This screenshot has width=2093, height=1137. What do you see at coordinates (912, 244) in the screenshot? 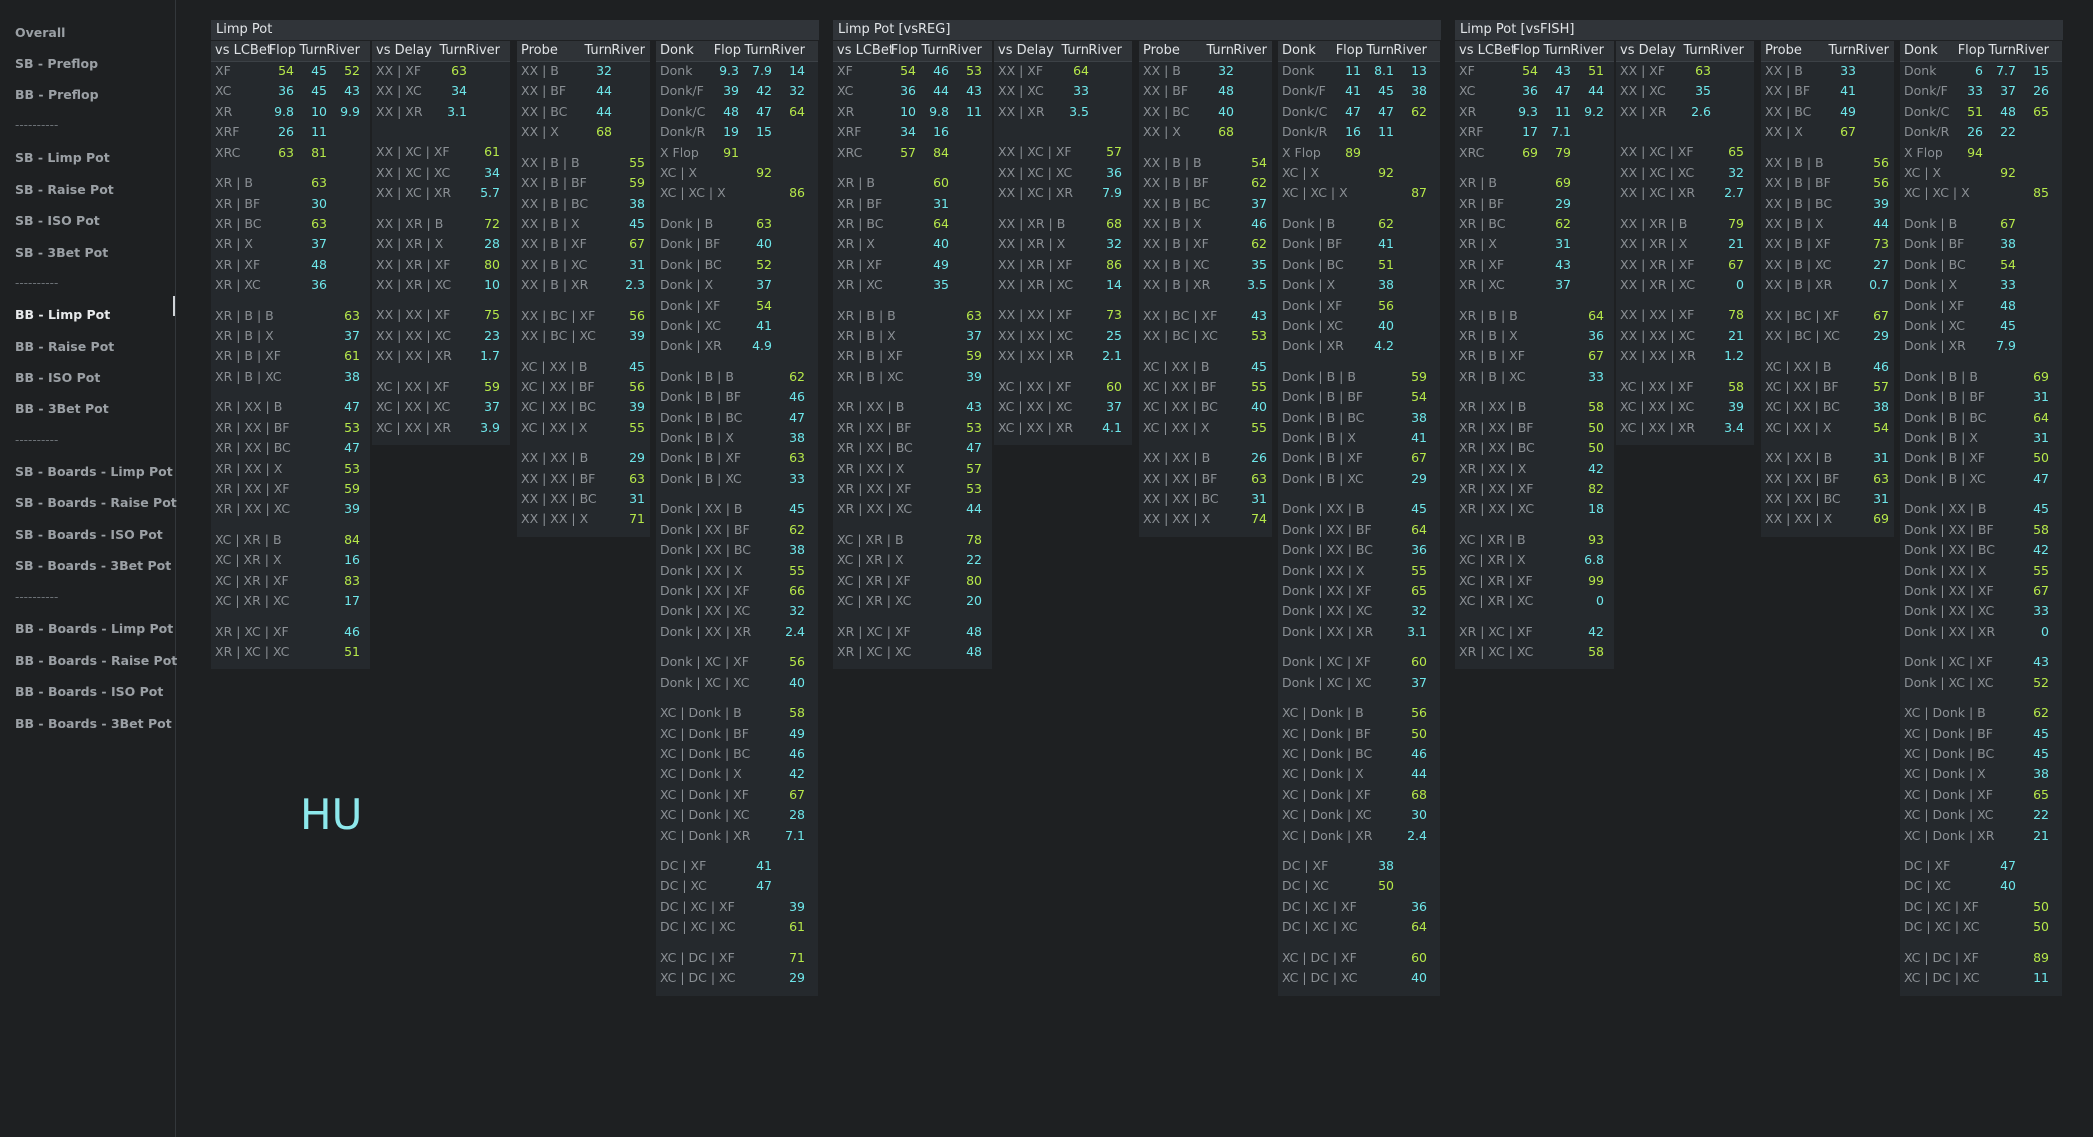
I see `table-row: XR | X 40` at bounding box center [912, 244].